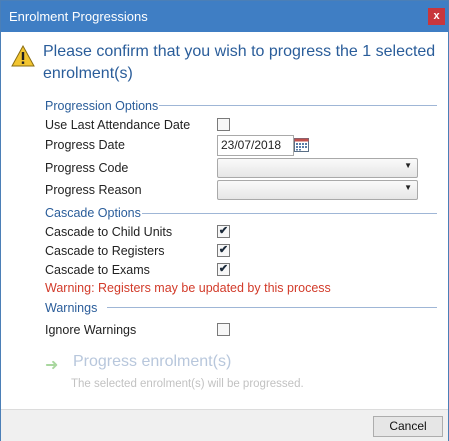  Describe the element at coordinates (93, 213) in the screenshot. I see `cascade-options-title: Cascade Options` at that location.